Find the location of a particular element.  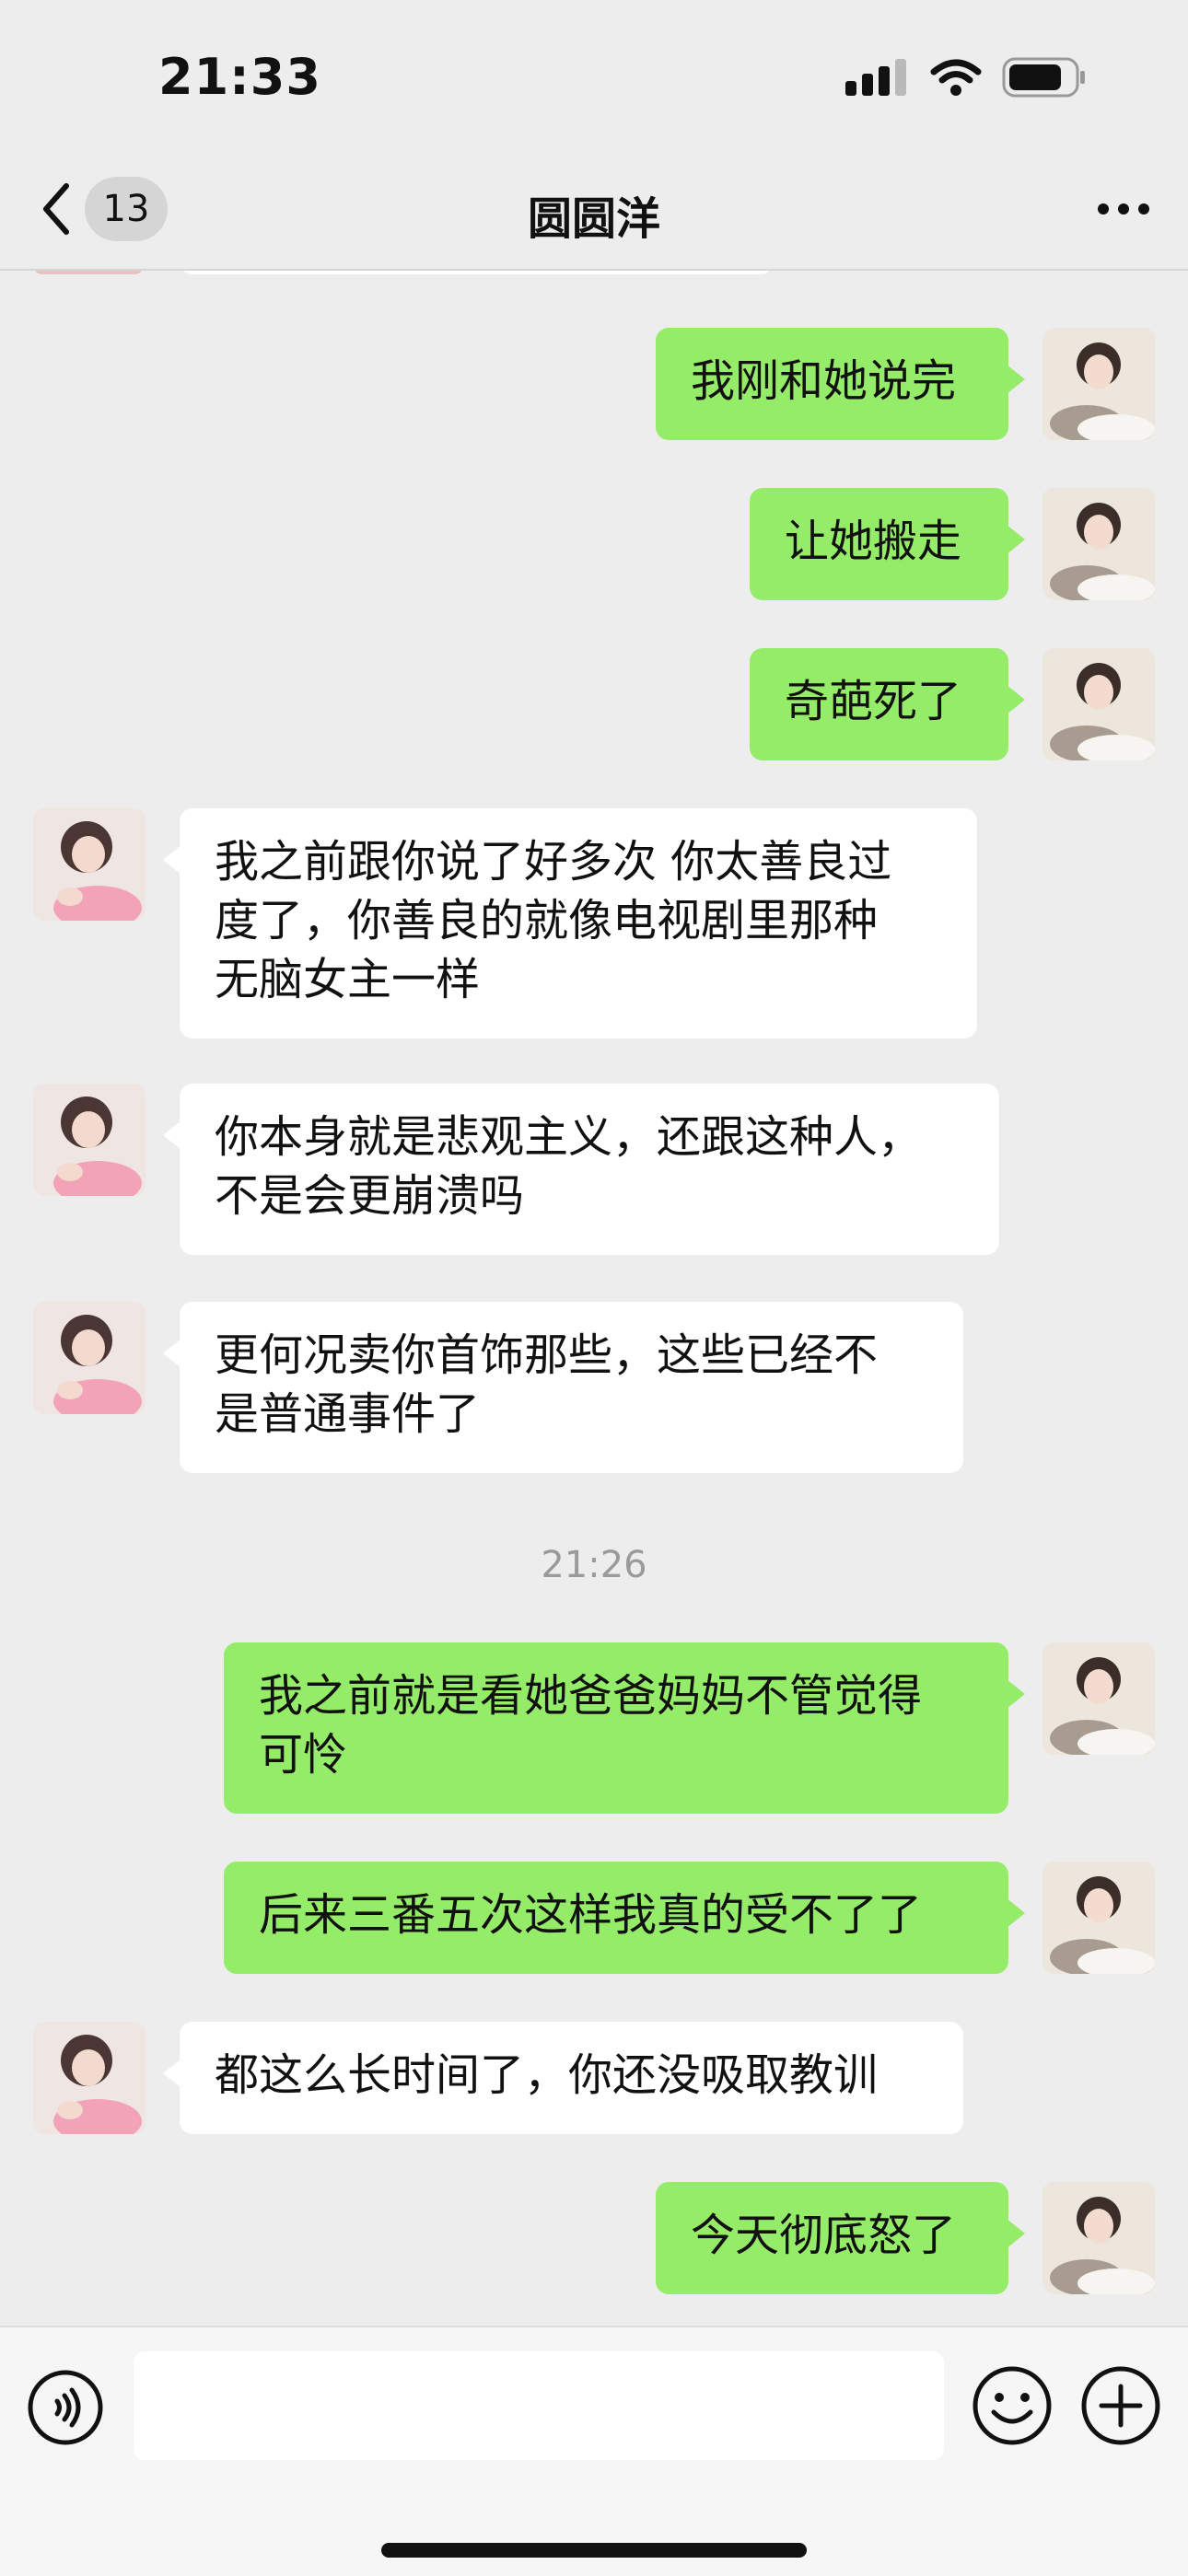

emoji-icon is located at coordinates (1013, 2405).